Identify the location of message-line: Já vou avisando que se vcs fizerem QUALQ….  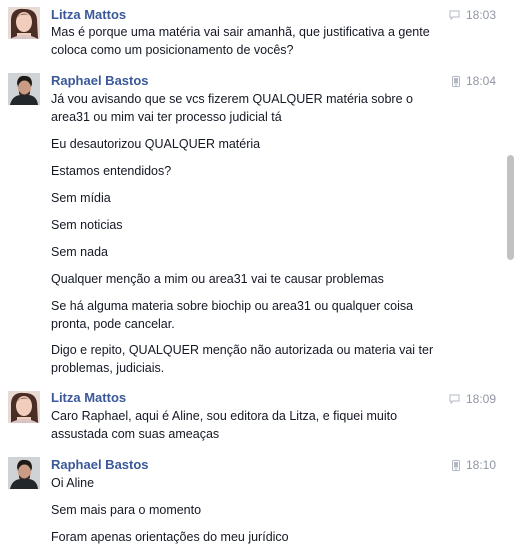
(232, 99).